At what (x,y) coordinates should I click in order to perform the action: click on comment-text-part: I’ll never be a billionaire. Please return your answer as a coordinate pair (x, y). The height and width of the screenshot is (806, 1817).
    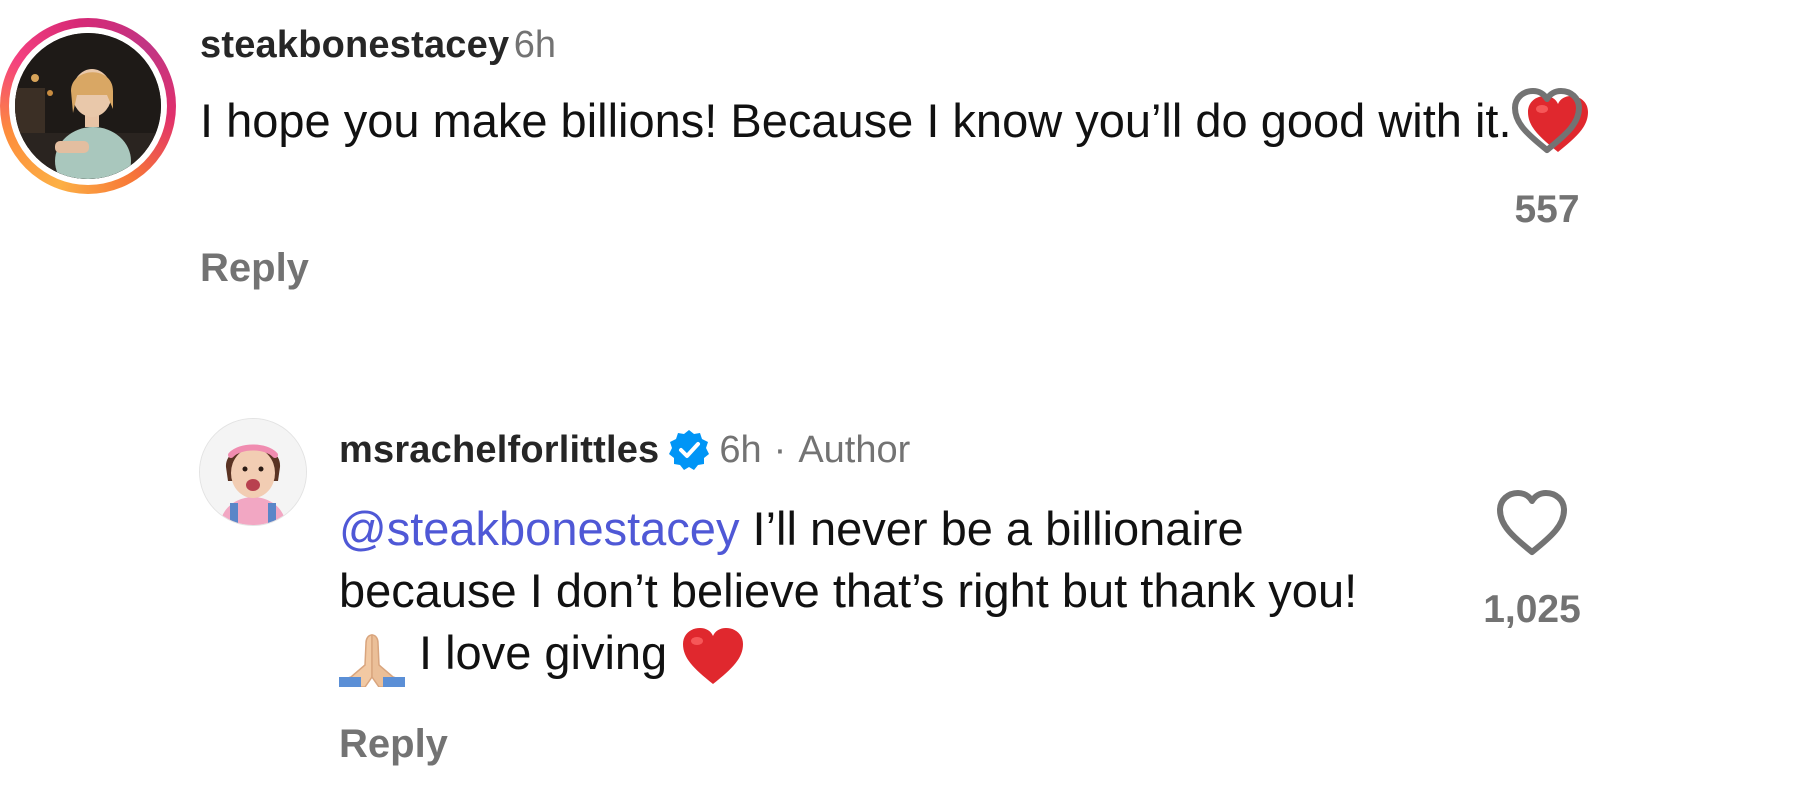
    Looking at the image, I should click on (991, 528).